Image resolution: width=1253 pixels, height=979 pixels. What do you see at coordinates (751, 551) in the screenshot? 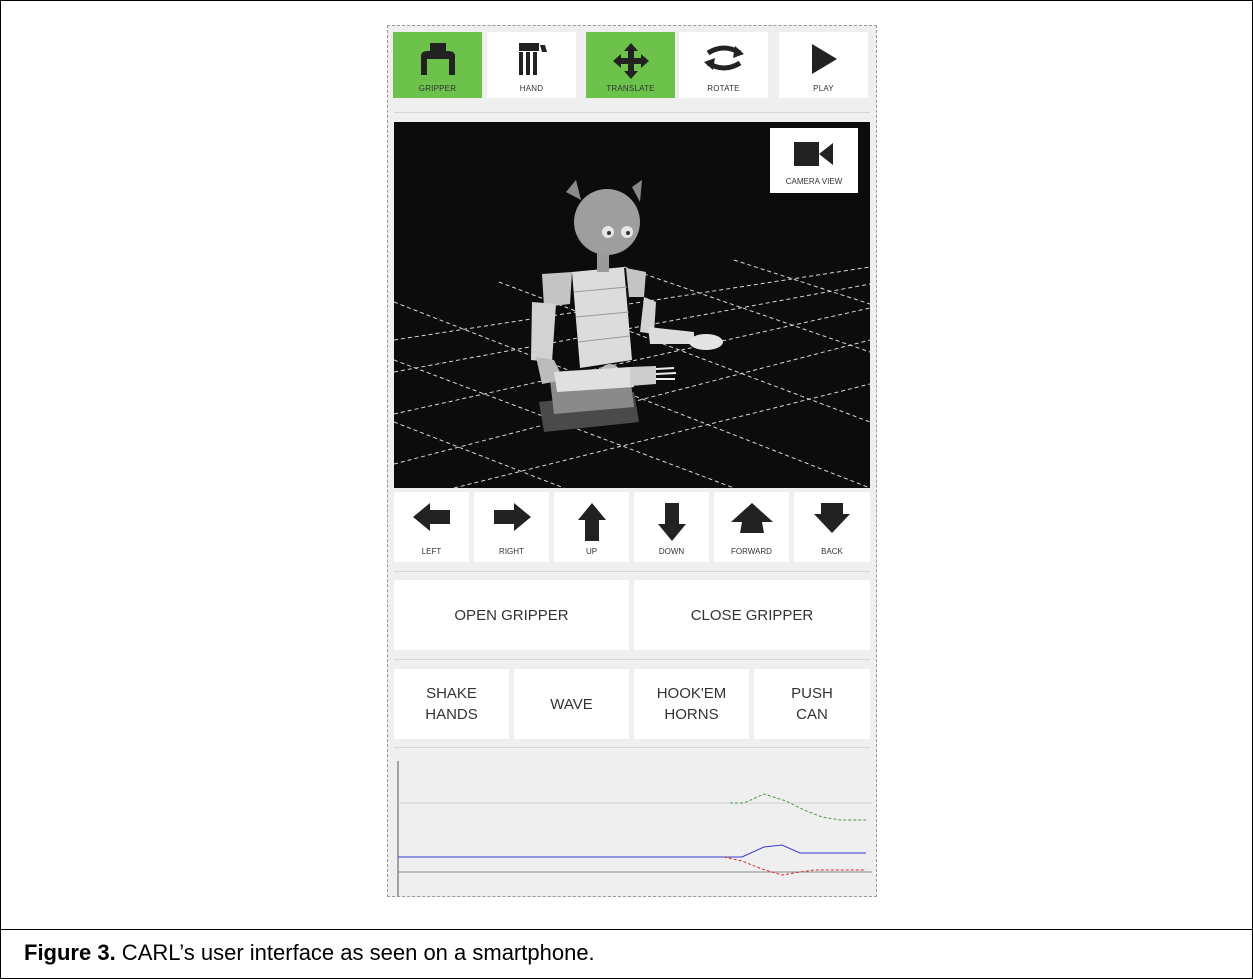
I see `forward-label: FORWARD` at bounding box center [751, 551].